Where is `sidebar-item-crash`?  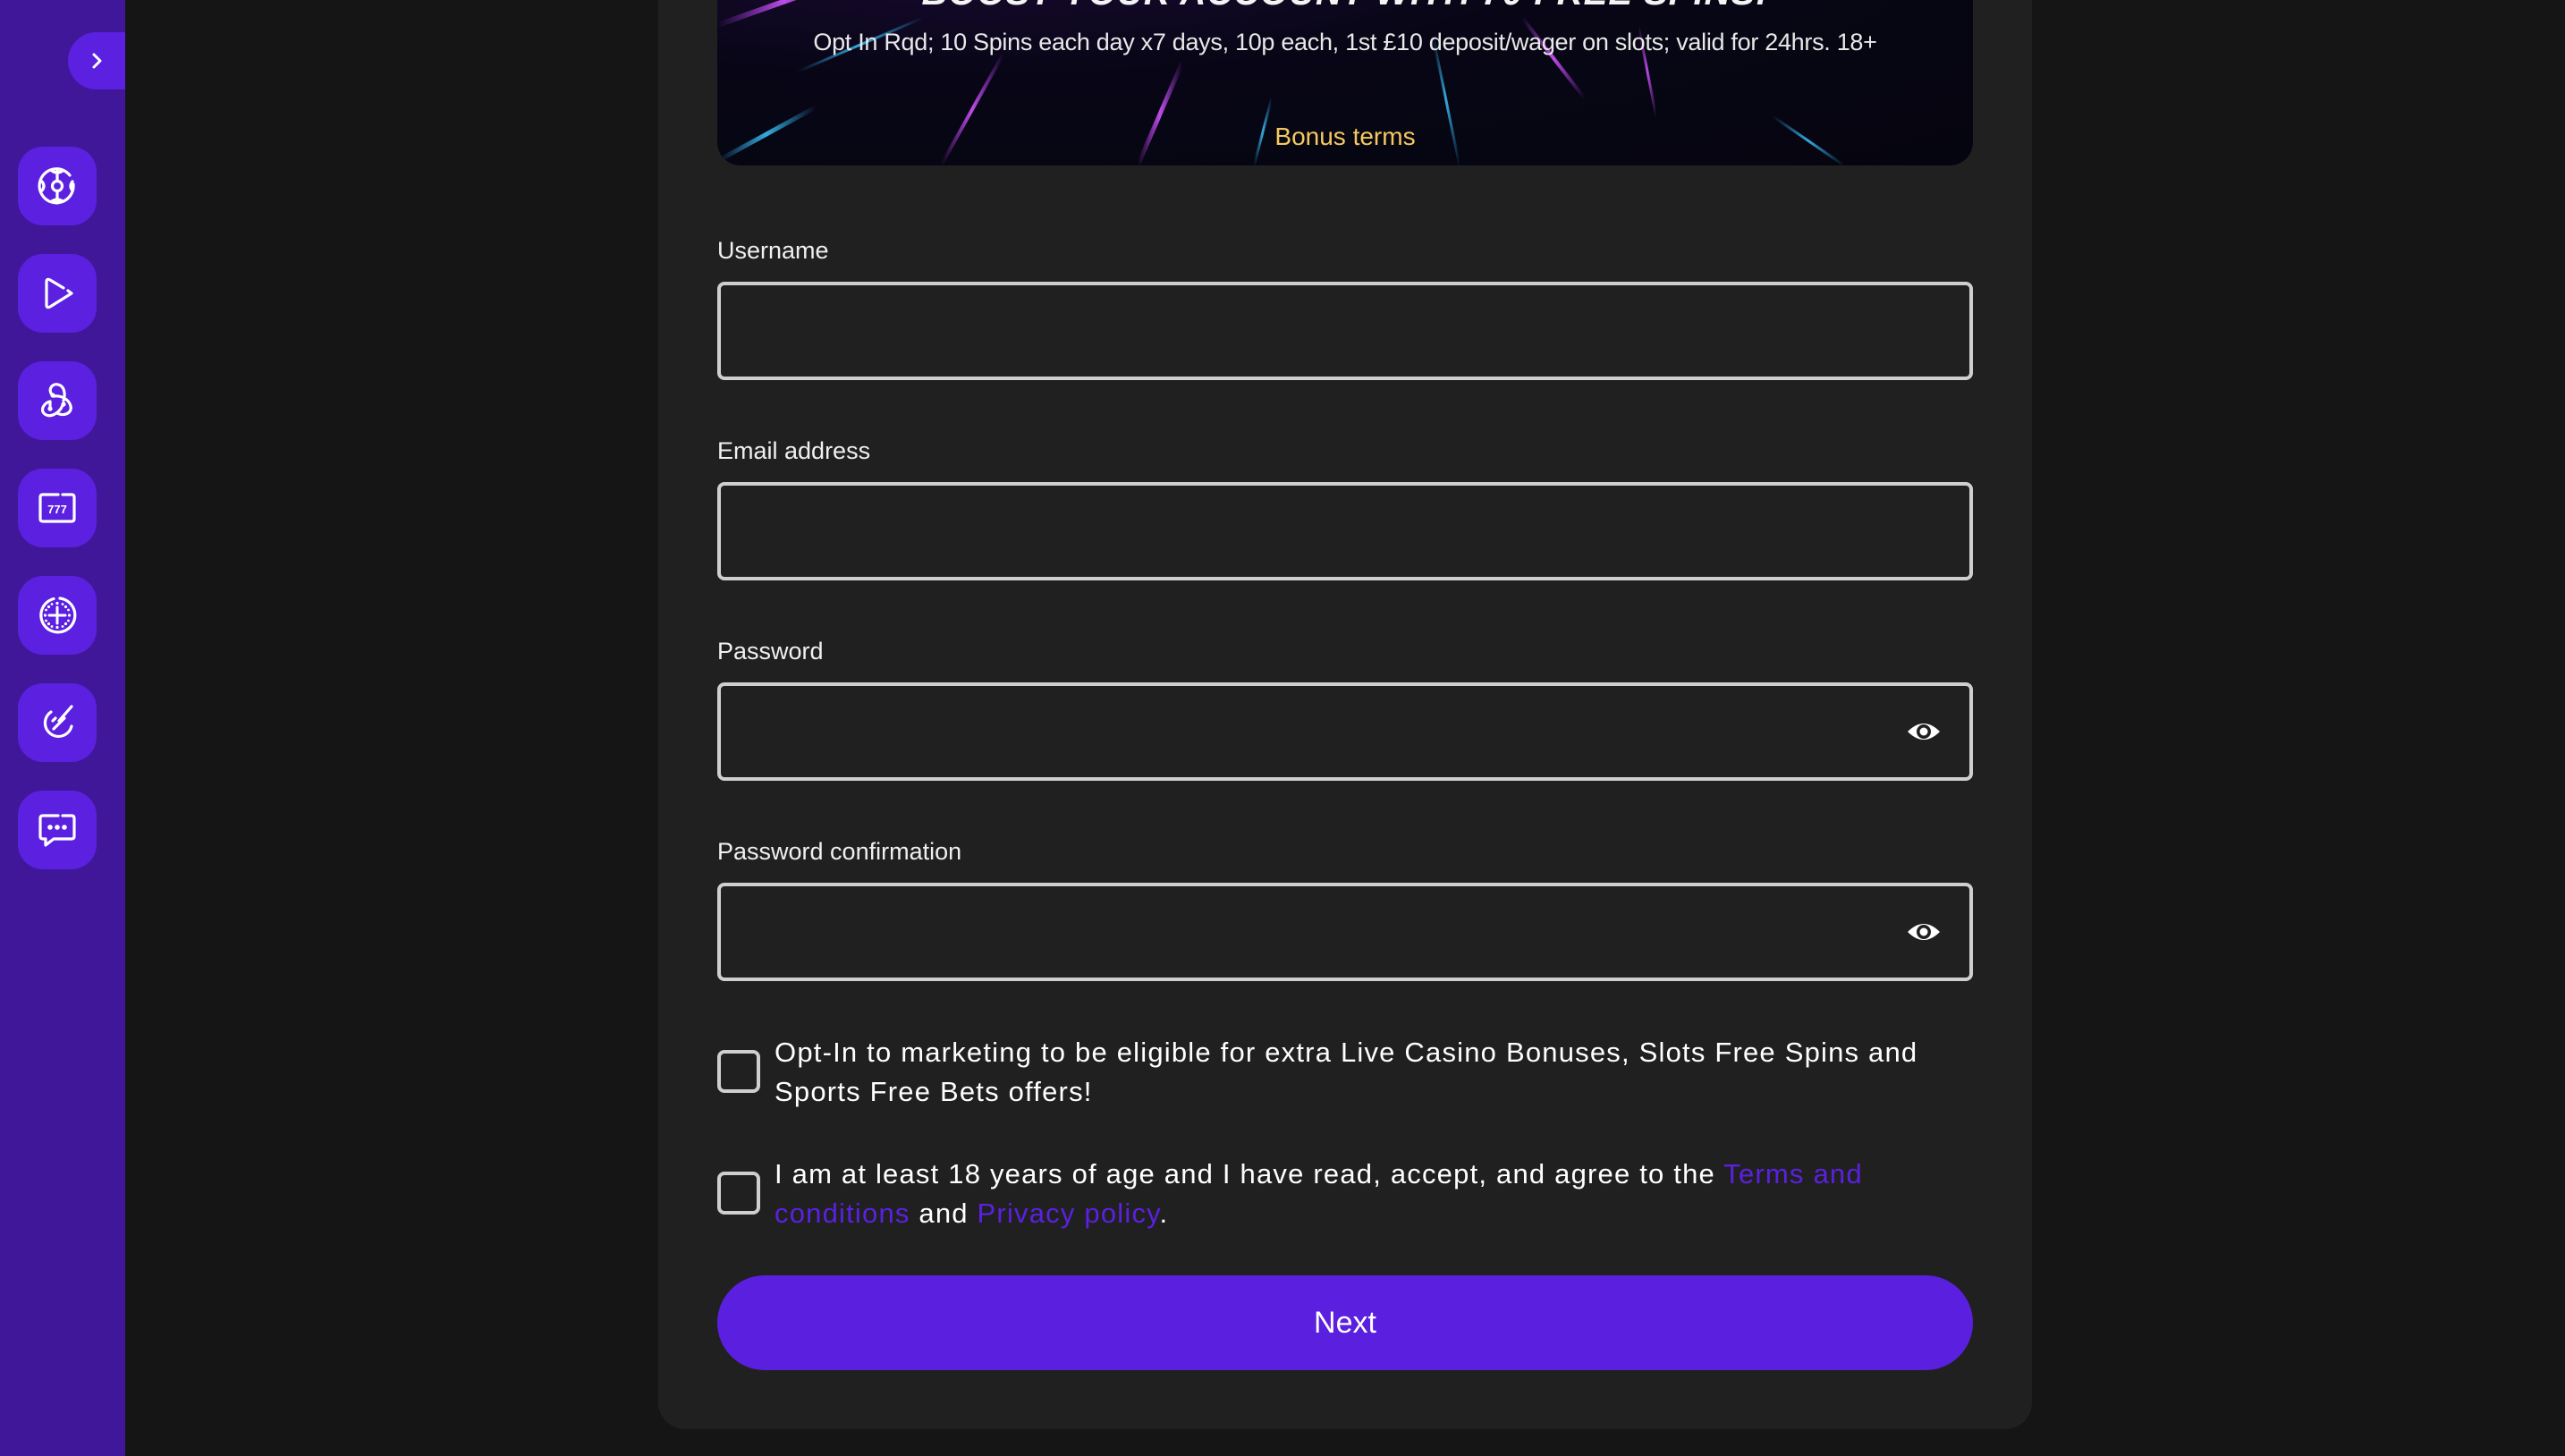 sidebar-item-crash is located at coordinates (58, 722).